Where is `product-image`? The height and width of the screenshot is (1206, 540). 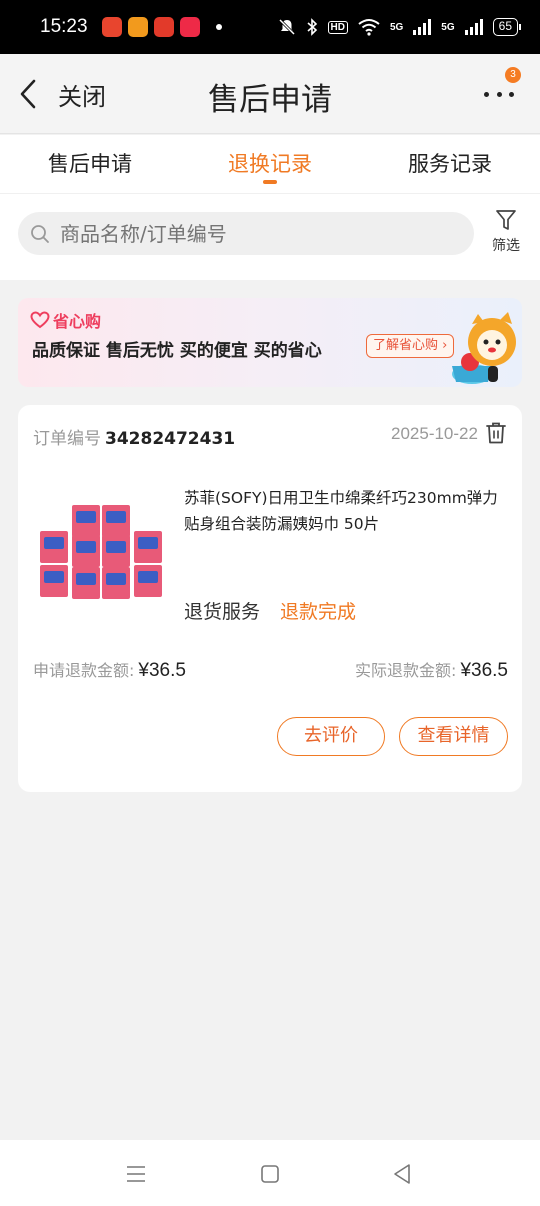
product-image is located at coordinates (103, 551).